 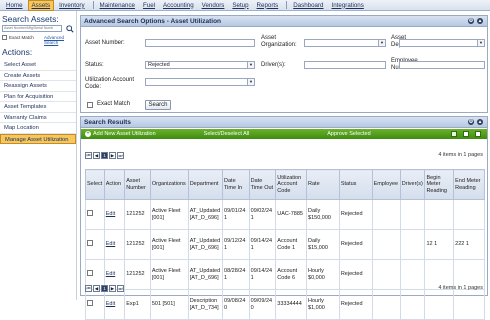 What do you see at coordinates (205, 184) in the screenshot?
I see `column-header: Department` at bounding box center [205, 184].